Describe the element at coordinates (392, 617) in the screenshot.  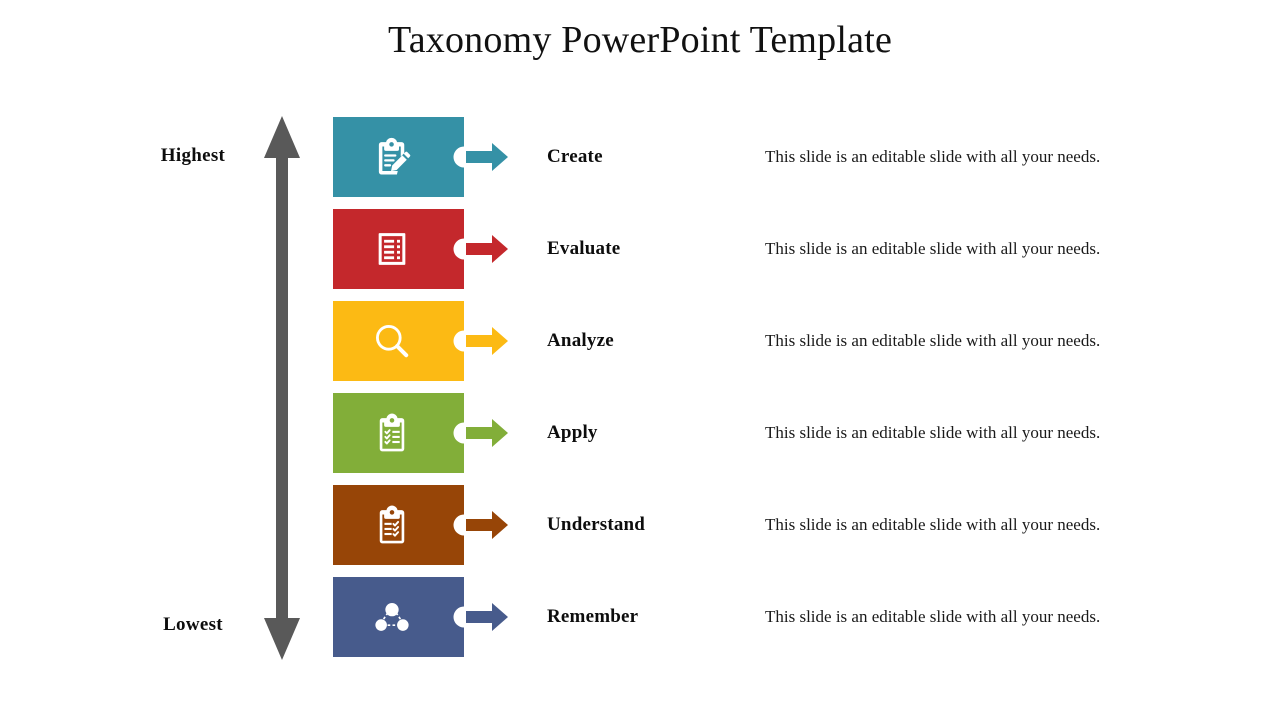
I see `people-network-icon` at that location.